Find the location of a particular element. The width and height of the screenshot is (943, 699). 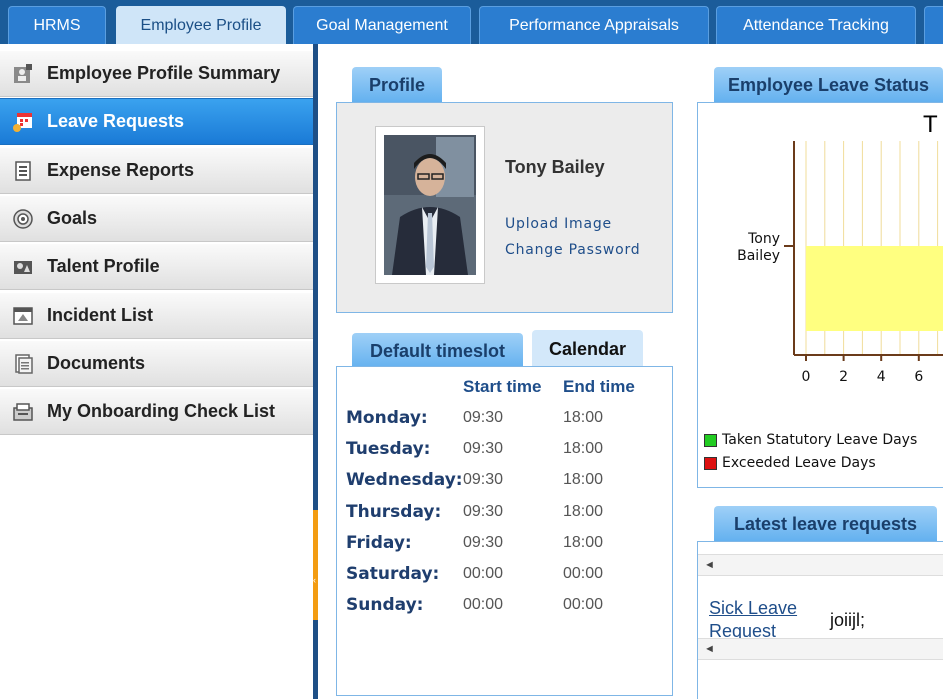

sidebar-item-employee-profile-summary: Employee Profile Summary is located at coordinates (156, 73).